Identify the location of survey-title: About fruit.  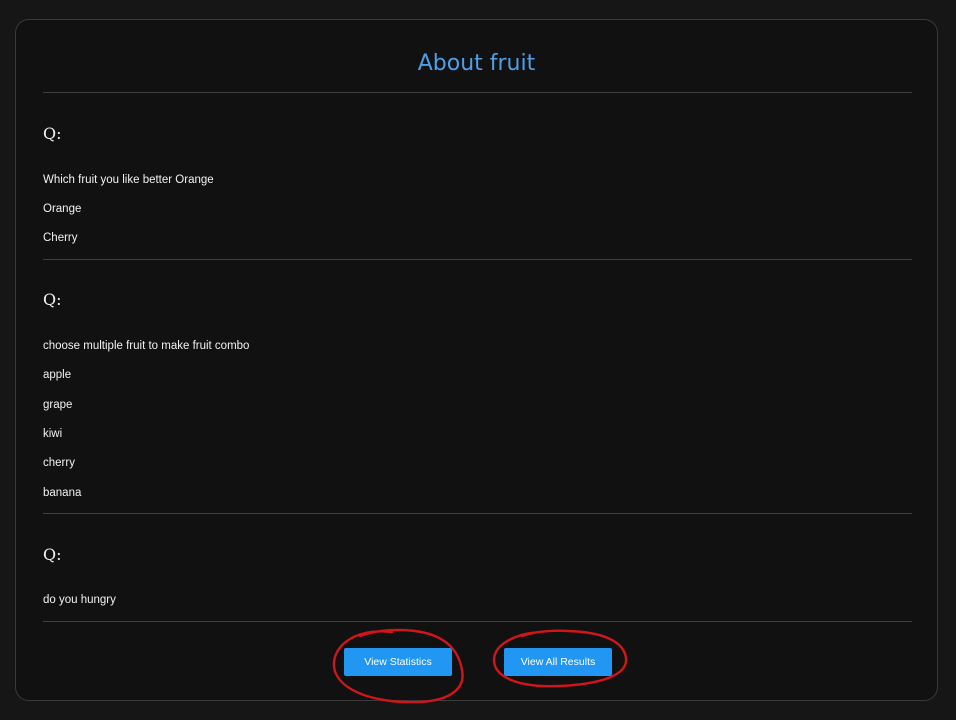
(476, 63).